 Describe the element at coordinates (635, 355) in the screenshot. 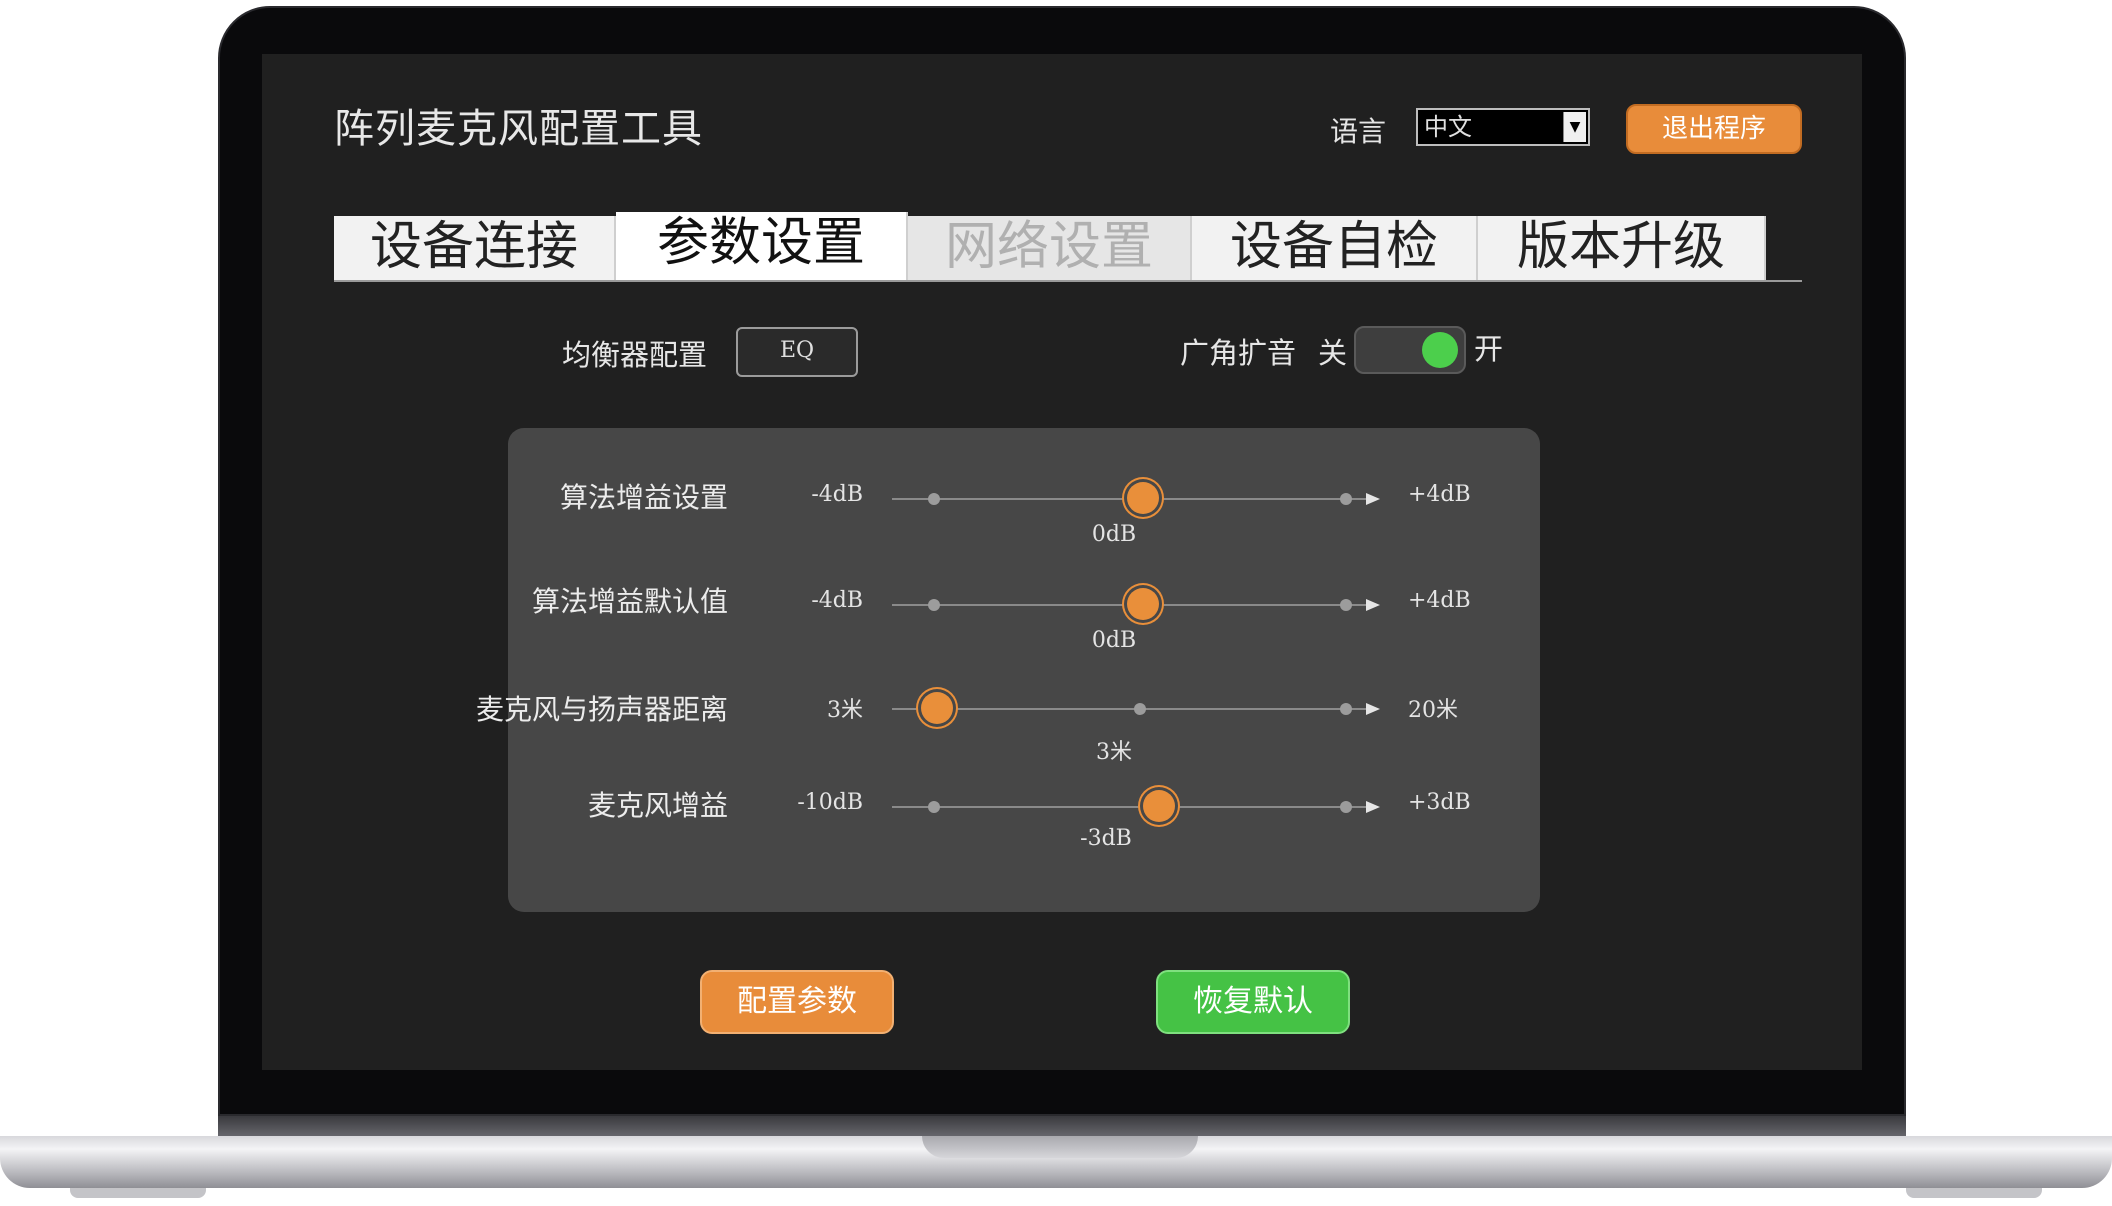

I see `eq-label: 均衡器配置` at that location.